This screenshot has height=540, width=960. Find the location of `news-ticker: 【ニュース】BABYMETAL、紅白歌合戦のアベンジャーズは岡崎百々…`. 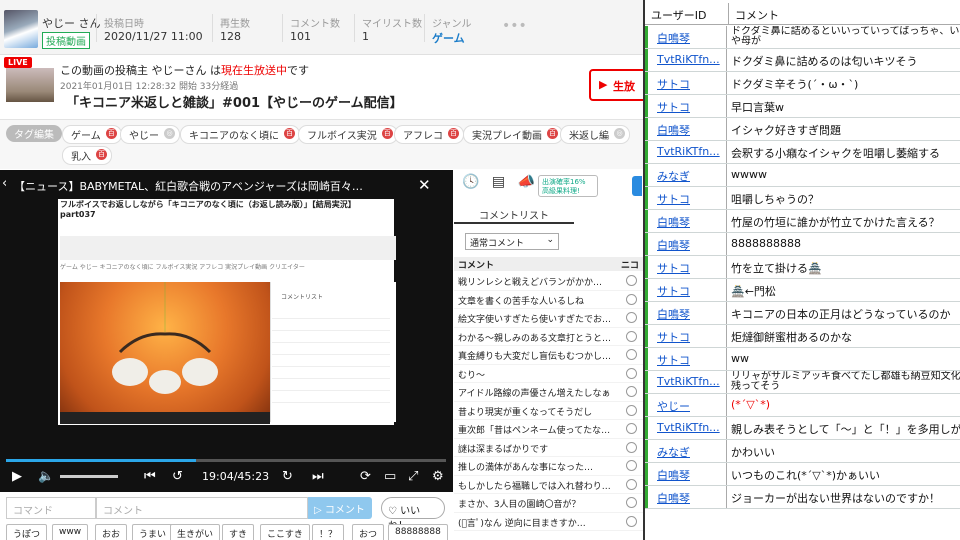

news-ticker: 【ニュース】BABYMETAL、紅白歌合戦のアベンジャーズは岡崎百々… is located at coordinates (188, 186).